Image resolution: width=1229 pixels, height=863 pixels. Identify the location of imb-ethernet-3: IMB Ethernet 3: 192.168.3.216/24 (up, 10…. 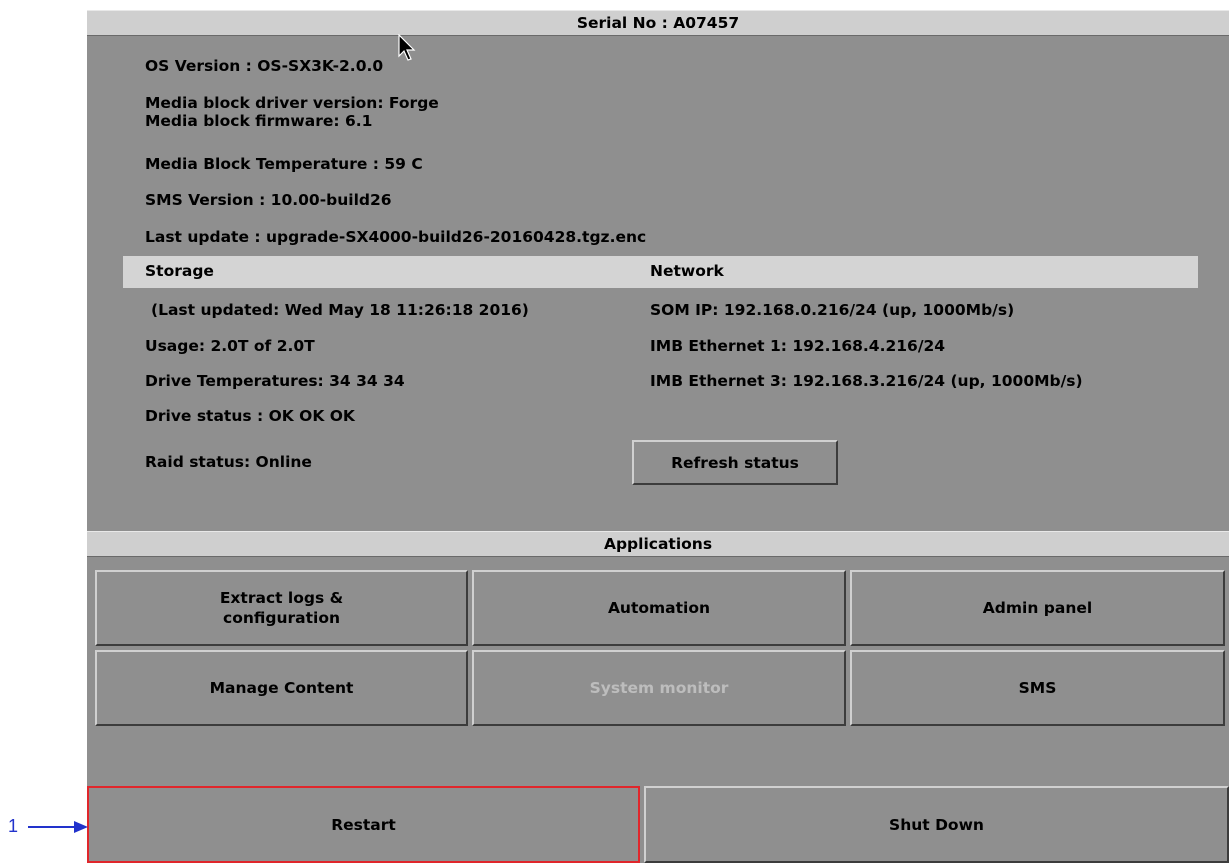
(866, 381).